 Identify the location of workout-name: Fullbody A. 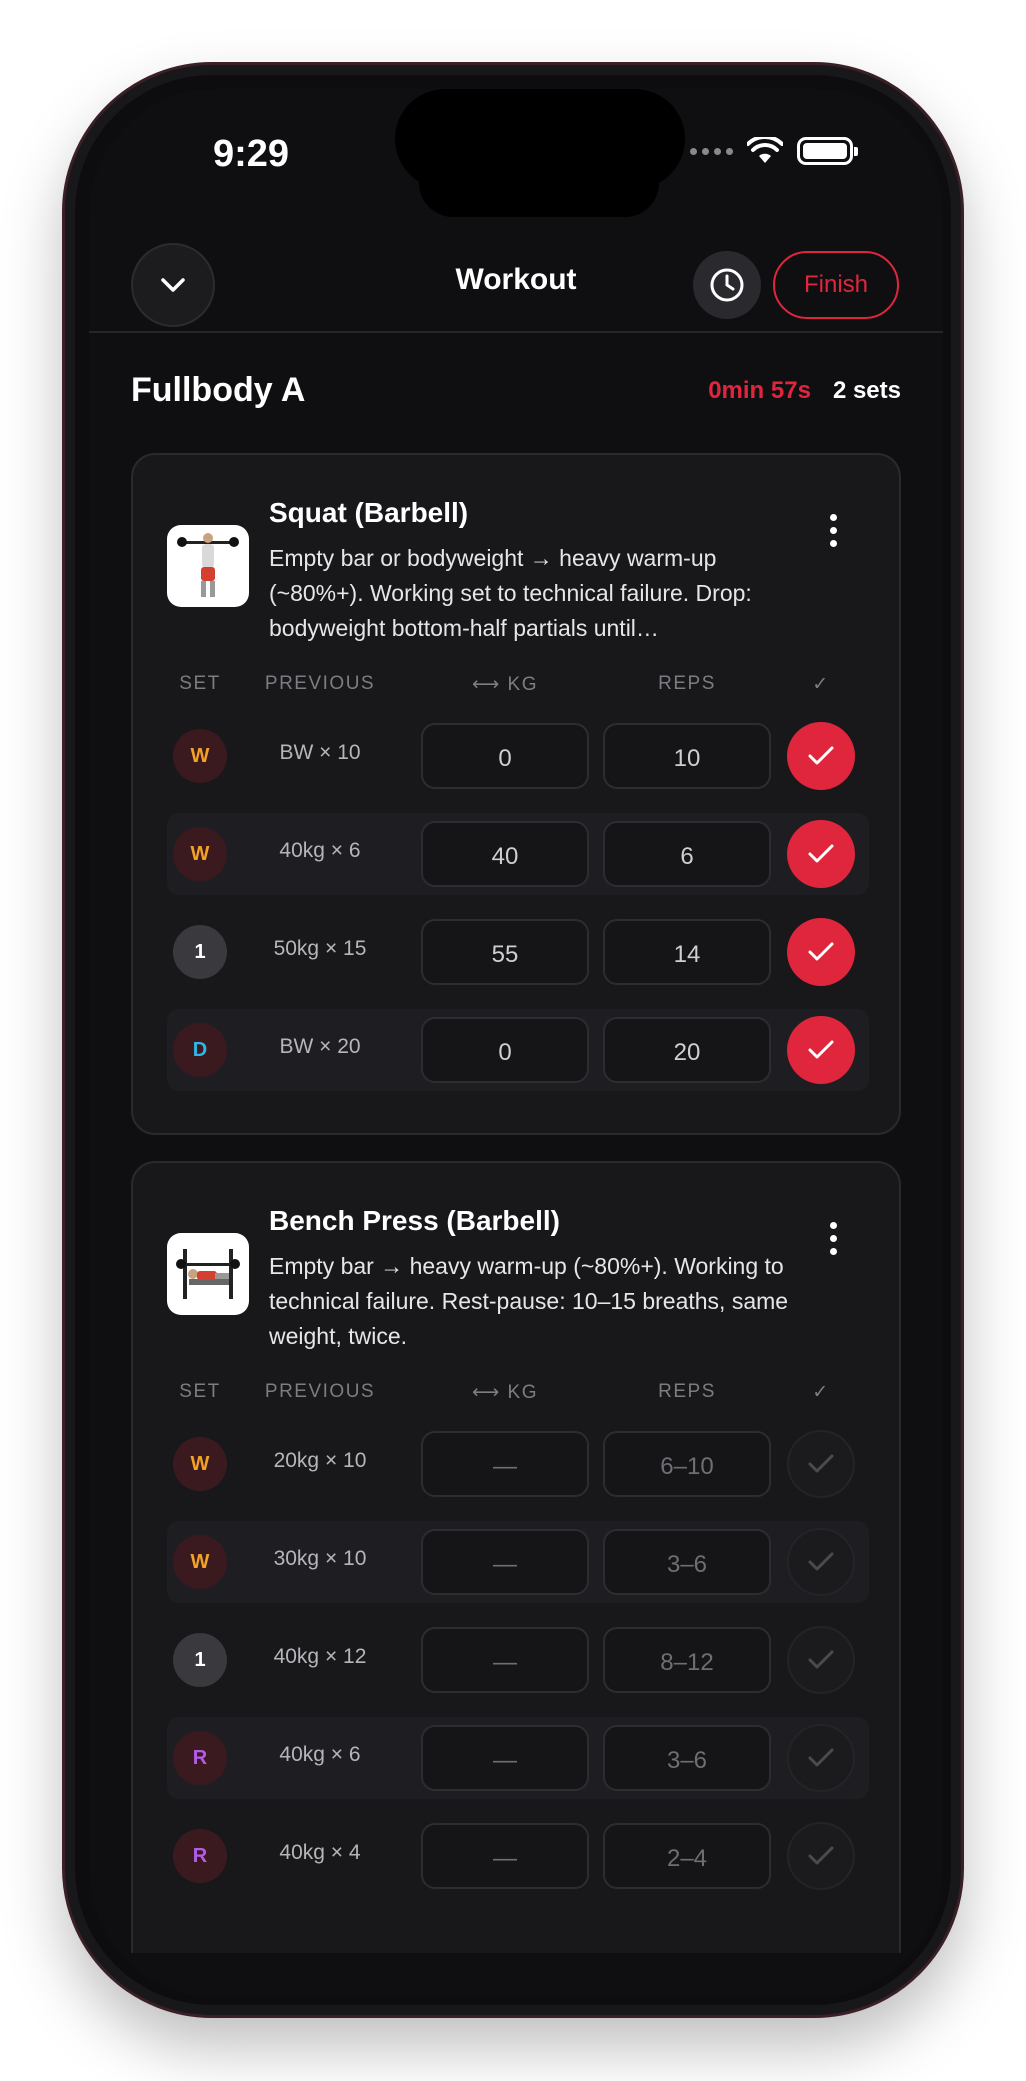
(218, 390).